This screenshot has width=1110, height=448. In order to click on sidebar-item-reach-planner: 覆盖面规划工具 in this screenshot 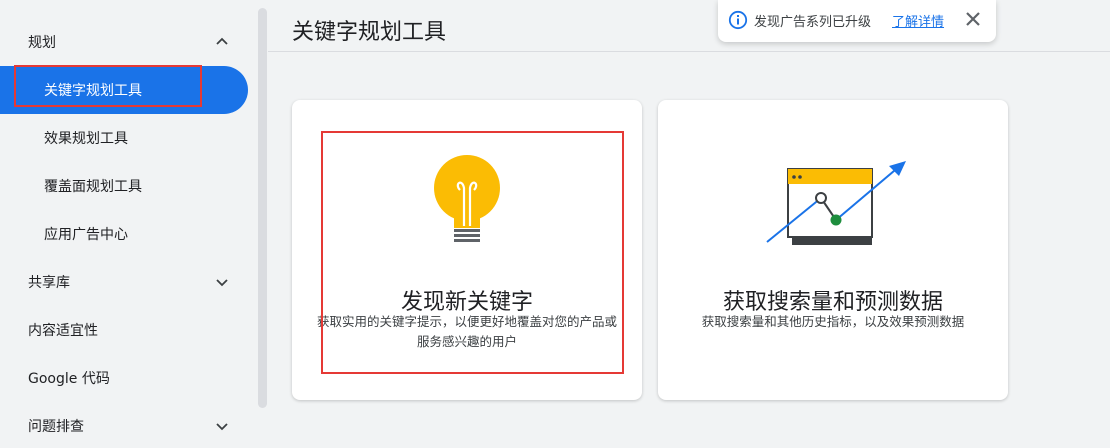, I will do `click(124, 186)`.